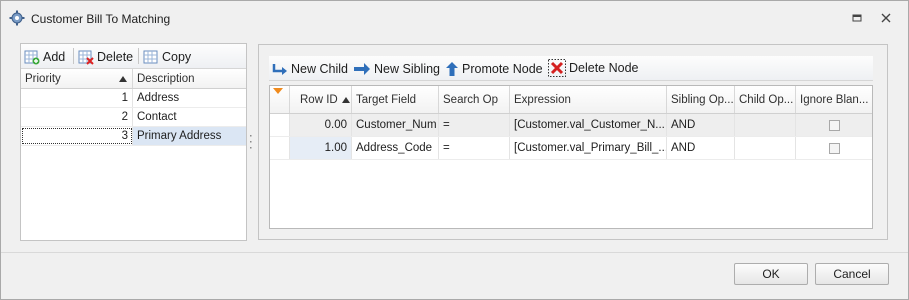 This screenshot has height=300, width=909. What do you see at coordinates (250, 142) in the screenshot?
I see `splitter-handle` at bounding box center [250, 142].